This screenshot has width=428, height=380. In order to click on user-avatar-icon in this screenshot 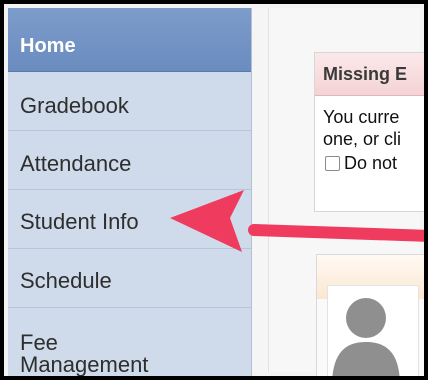, I will do `click(373, 330)`.